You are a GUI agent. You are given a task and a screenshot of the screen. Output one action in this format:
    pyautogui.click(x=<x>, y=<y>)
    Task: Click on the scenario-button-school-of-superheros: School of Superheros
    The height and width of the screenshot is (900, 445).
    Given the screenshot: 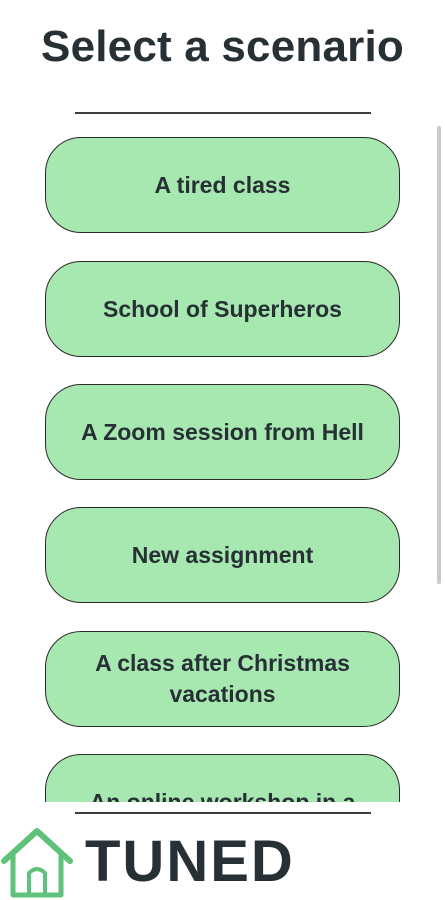 What is the action you would take?
    pyautogui.click(x=222, y=309)
    